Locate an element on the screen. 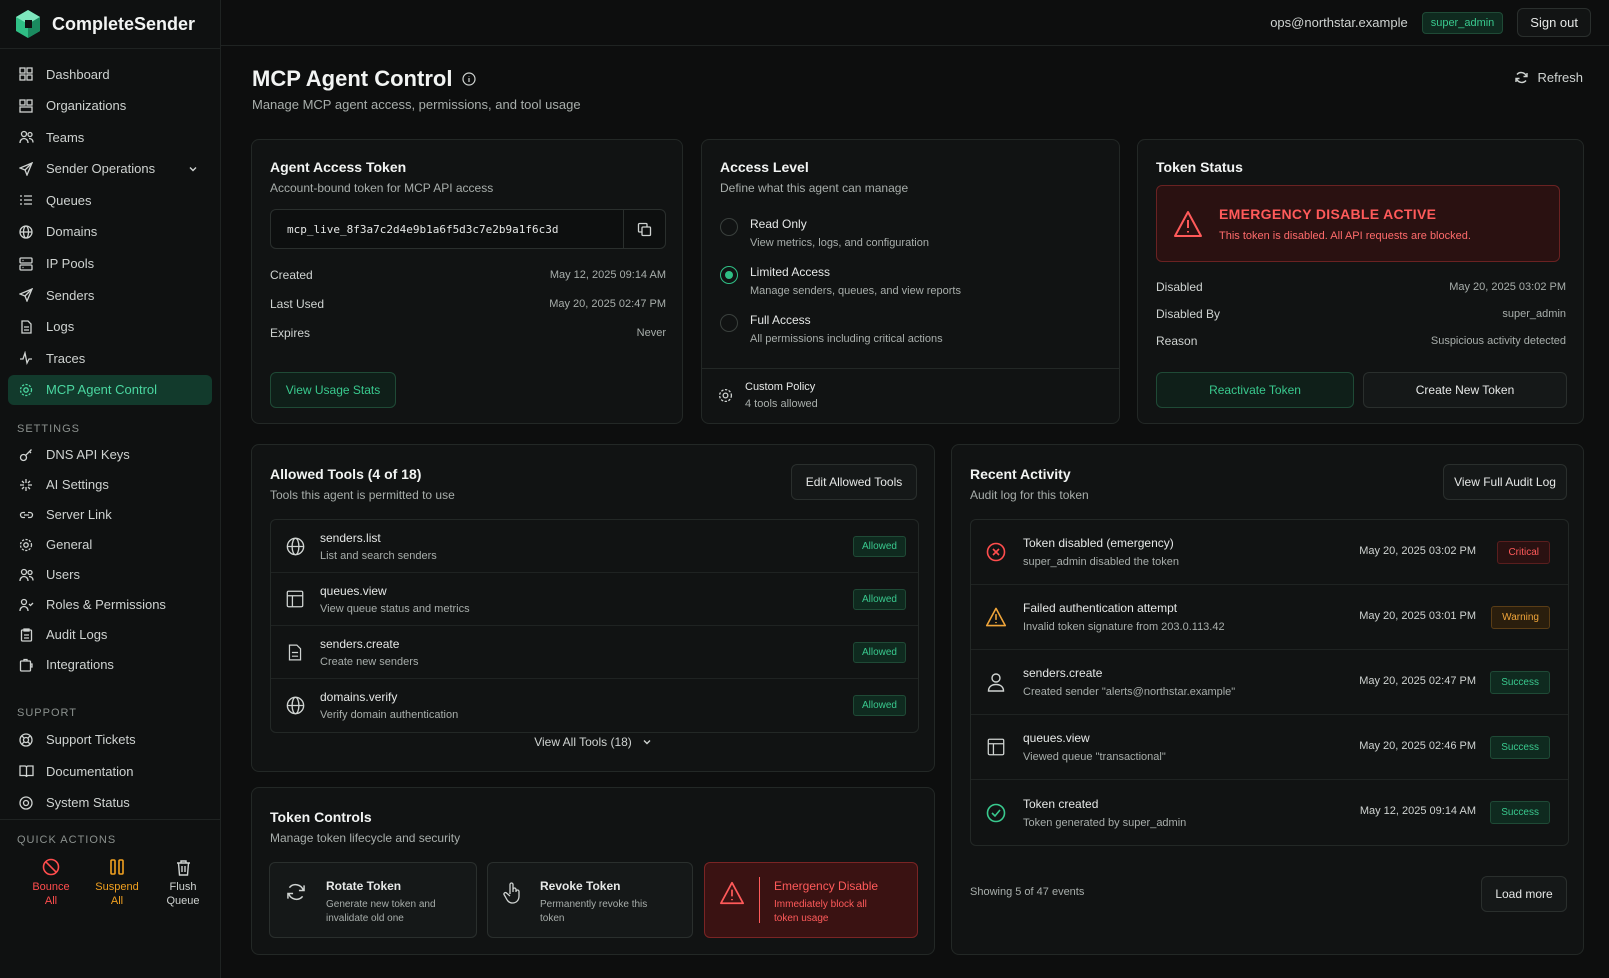 The height and width of the screenshot is (978, 1609). nav-item-users: Users is located at coordinates (110, 575).